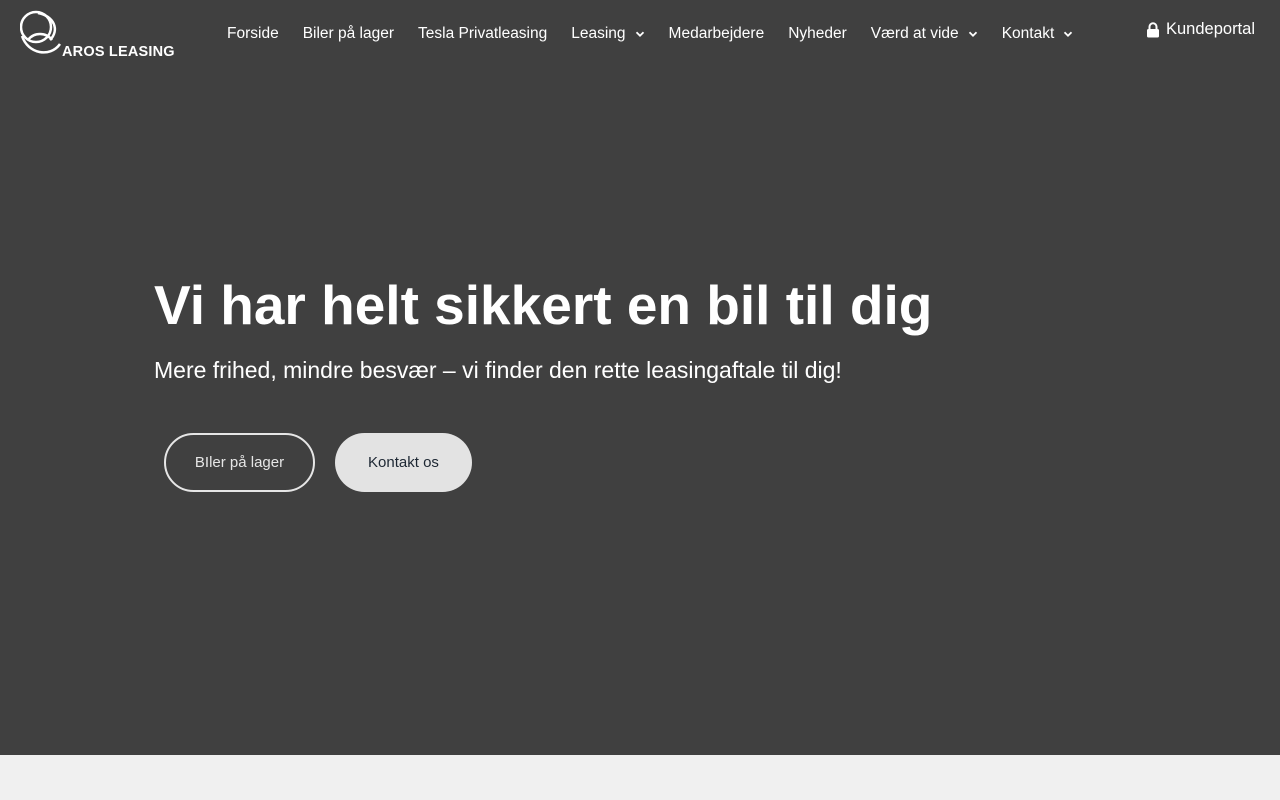 Image resolution: width=1280 pixels, height=800 pixels. I want to click on nav-item-label: Biler på lager, so click(348, 33).